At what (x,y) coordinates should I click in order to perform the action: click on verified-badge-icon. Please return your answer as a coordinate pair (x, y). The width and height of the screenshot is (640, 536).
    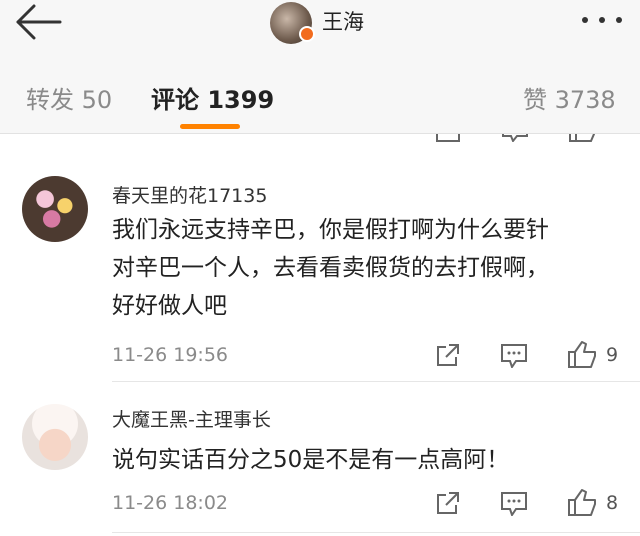
    Looking at the image, I should click on (307, 34).